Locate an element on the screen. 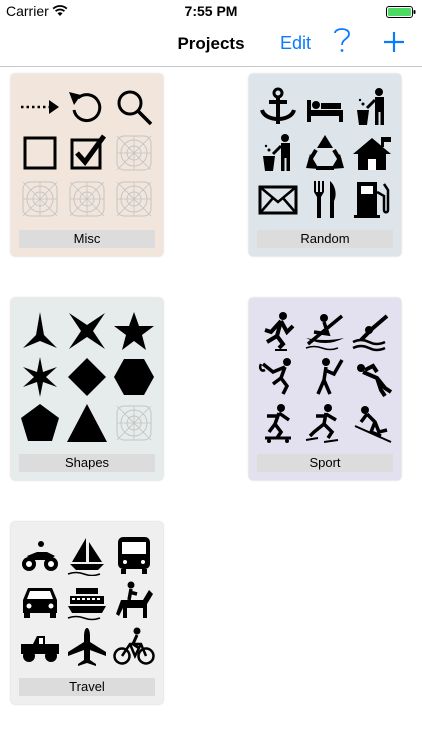 The height and width of the screenshot is (750, 422). project-label: Travel is located at coordinates (87, 687).